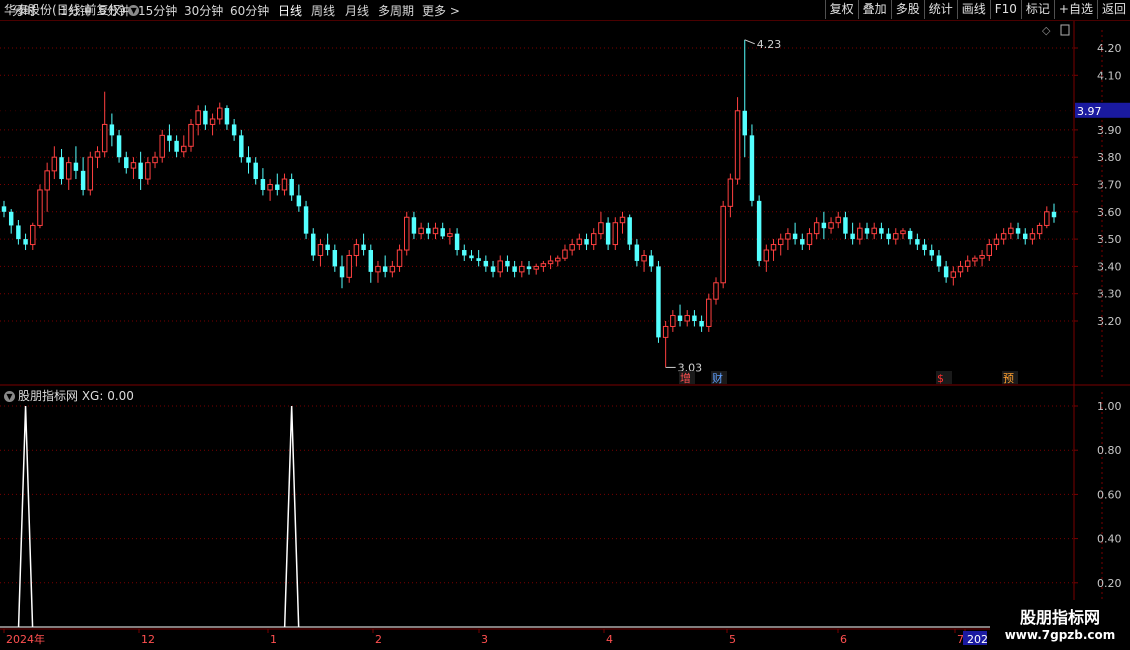  Describe the element at coordinates (76, 396) in the screenshot. I see `indicator-title-text: 股朋指标网 XG: 0.00` at that location.